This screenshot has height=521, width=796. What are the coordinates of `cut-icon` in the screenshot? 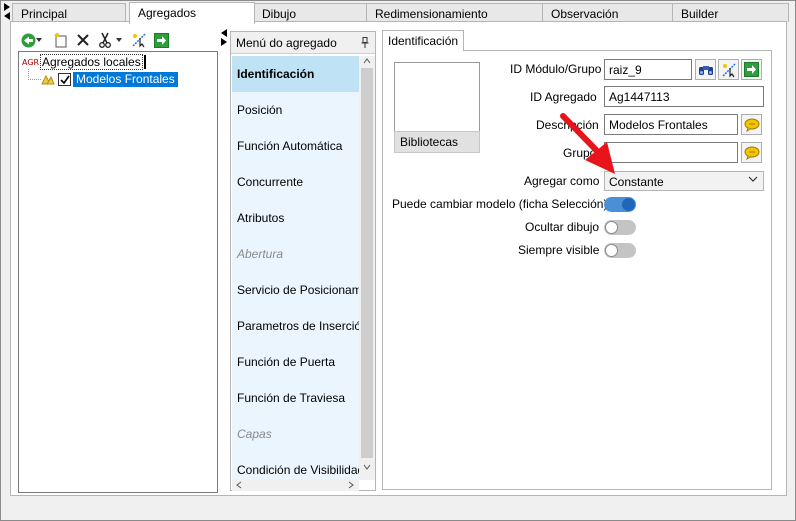 It's located at (105, 40).